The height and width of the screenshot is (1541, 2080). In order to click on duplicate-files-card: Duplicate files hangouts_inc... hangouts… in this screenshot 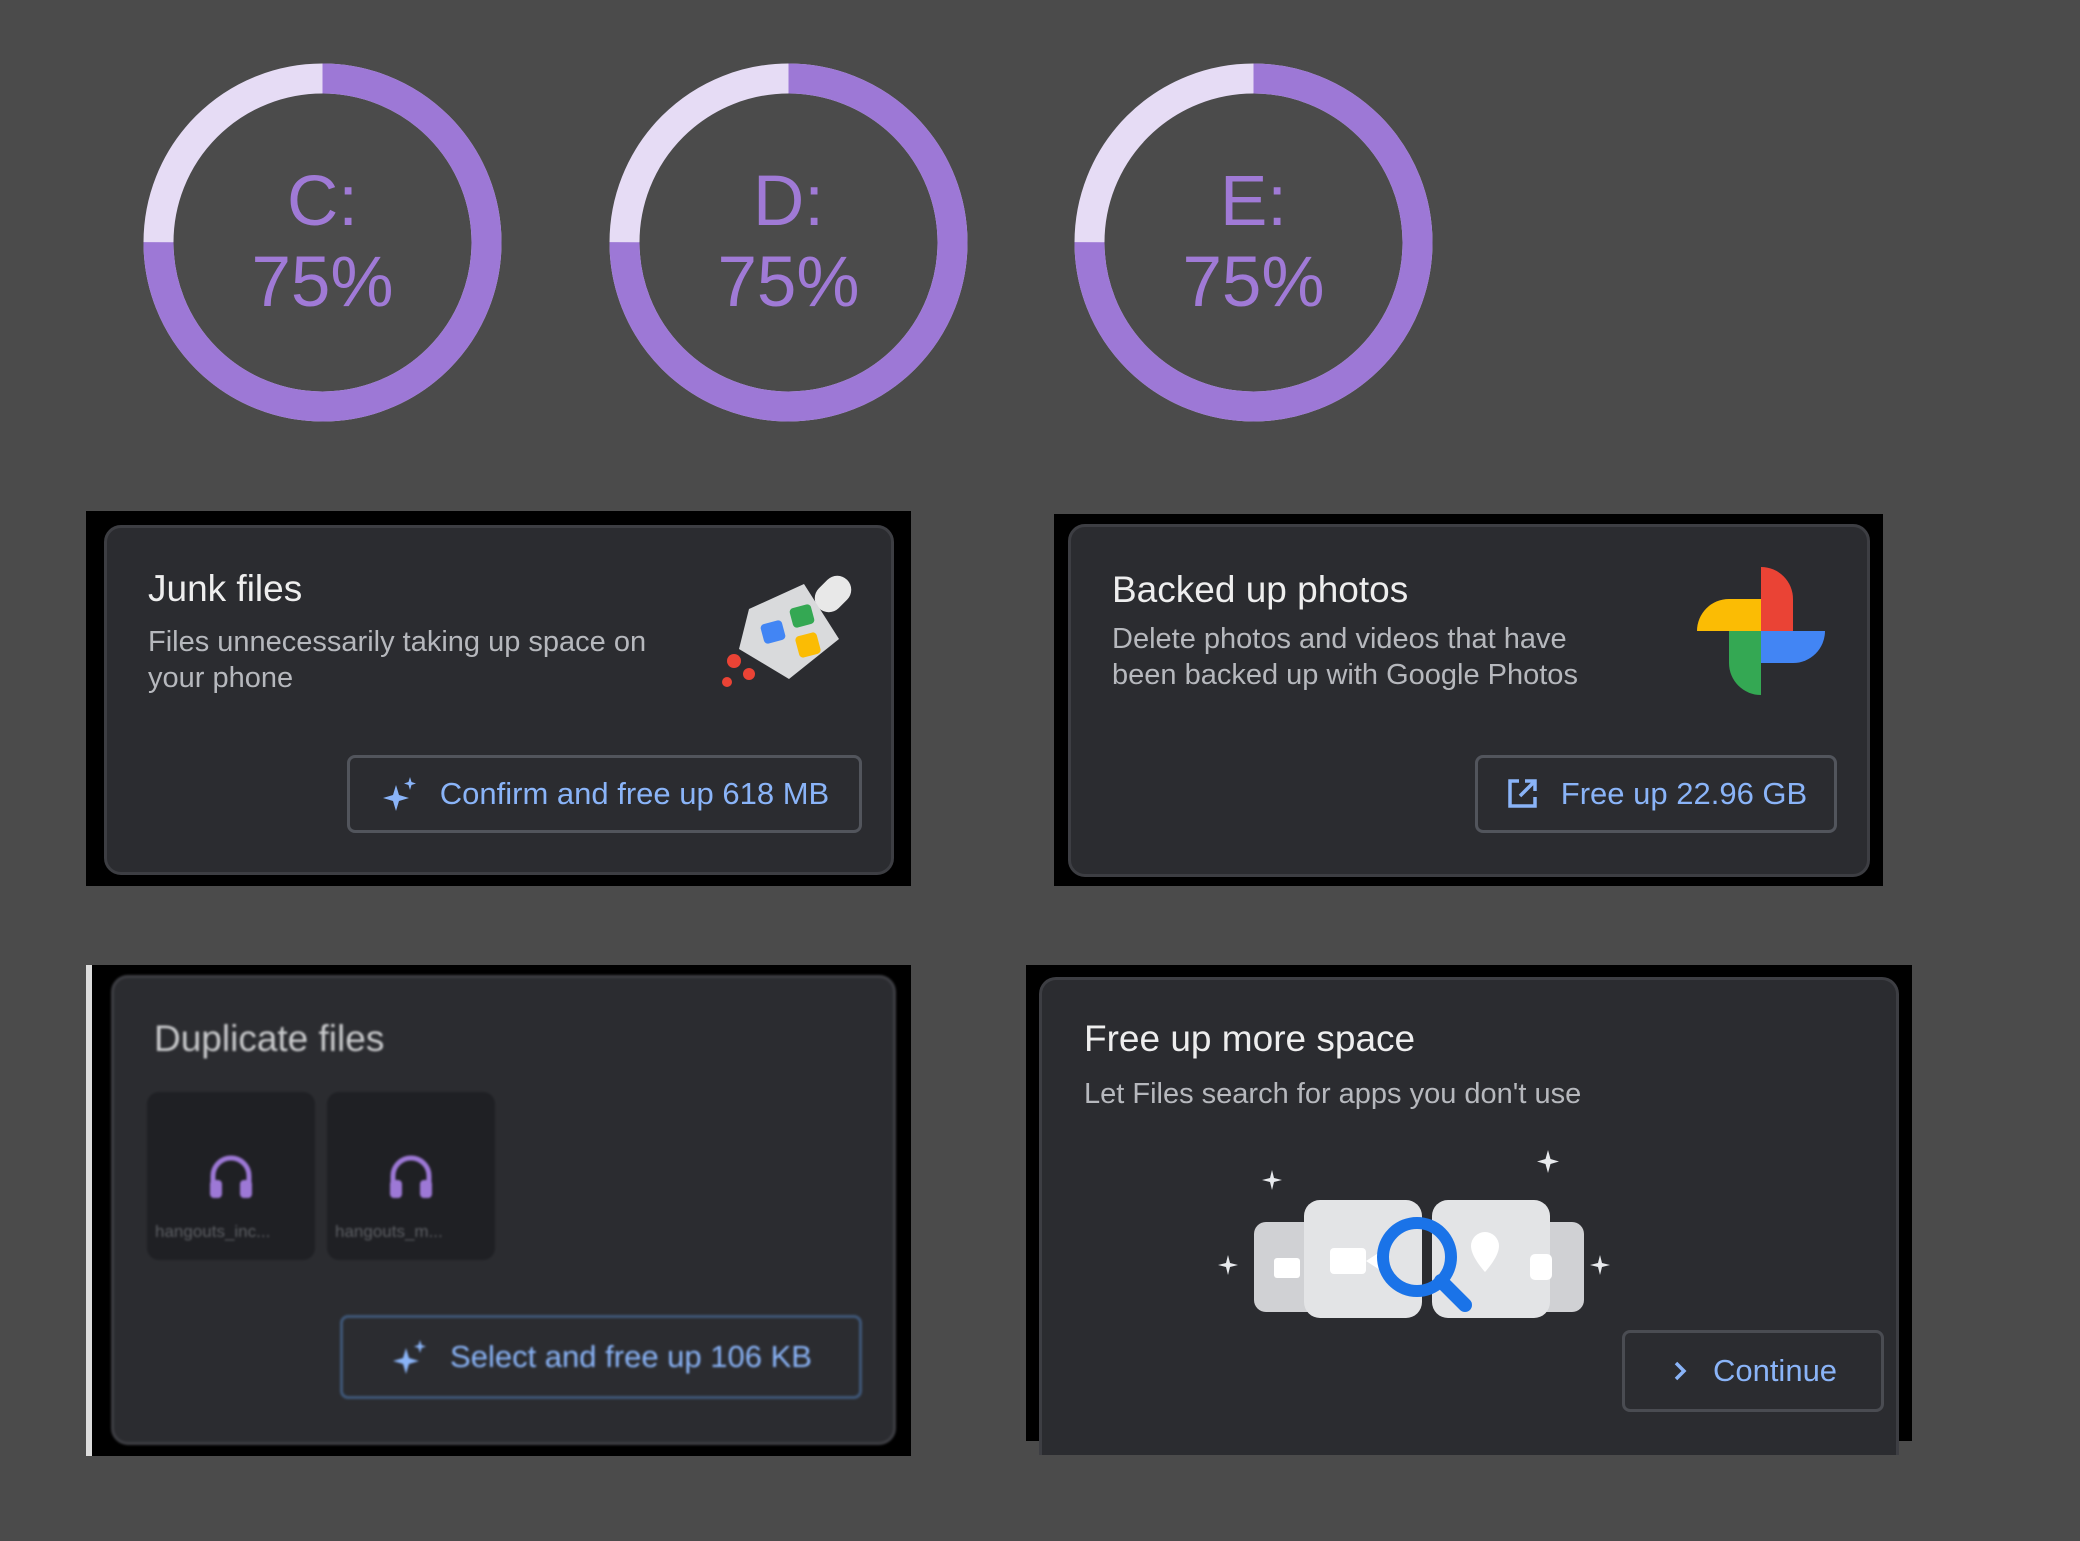, I will do `click(503, 1210)`.